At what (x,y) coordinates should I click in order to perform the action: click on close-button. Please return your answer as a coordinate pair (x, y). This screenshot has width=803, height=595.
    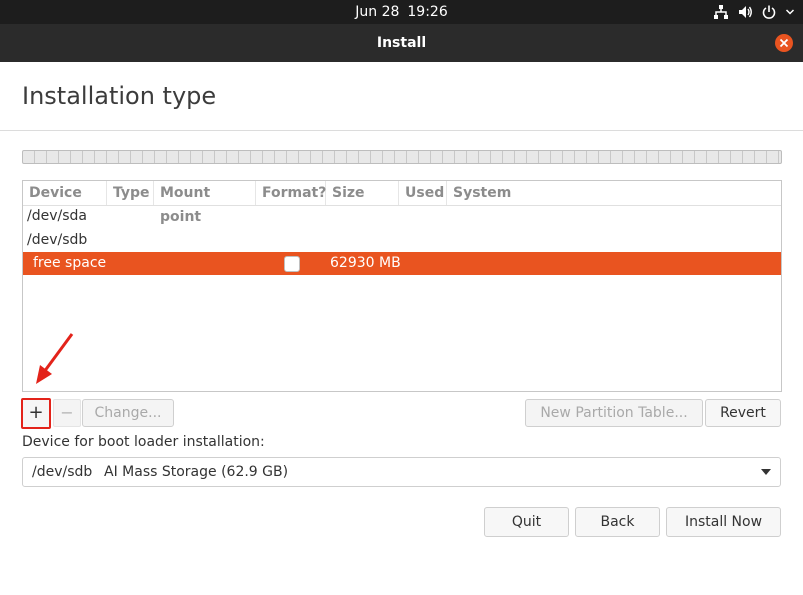
    Looking at the image, I should click on (784, 43).